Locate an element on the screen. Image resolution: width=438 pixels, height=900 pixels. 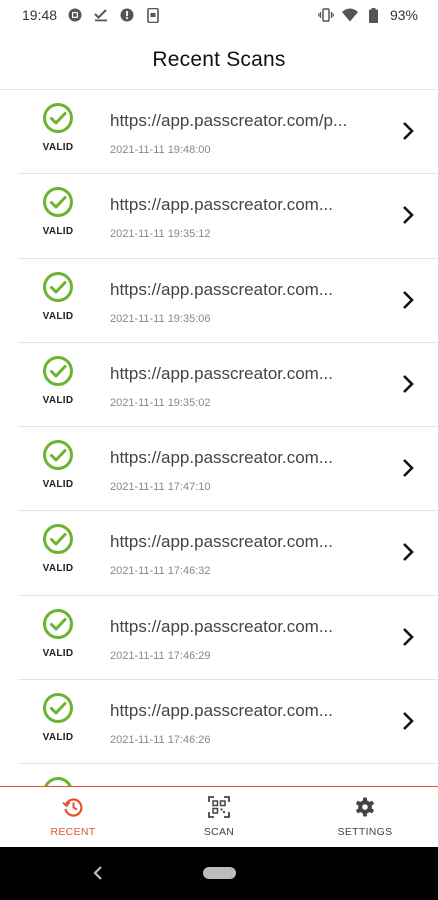
nav-settings-label: SETTINGS is located at coordinates (365, 832).